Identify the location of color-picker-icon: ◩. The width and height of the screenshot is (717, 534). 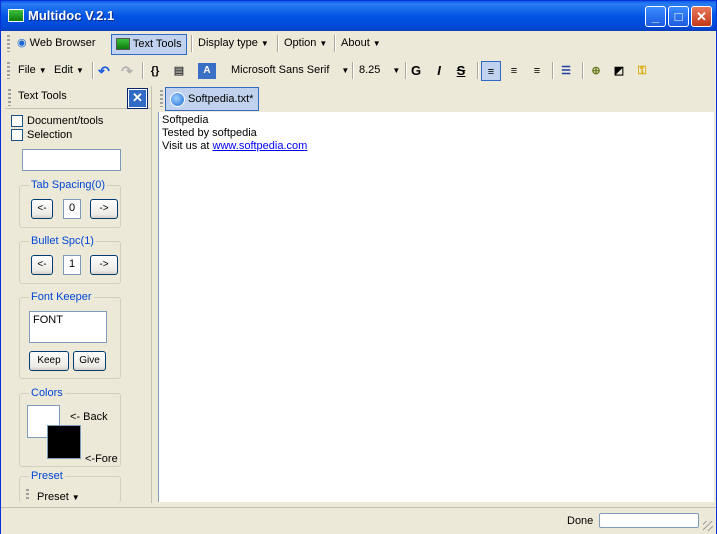
(619, 71).